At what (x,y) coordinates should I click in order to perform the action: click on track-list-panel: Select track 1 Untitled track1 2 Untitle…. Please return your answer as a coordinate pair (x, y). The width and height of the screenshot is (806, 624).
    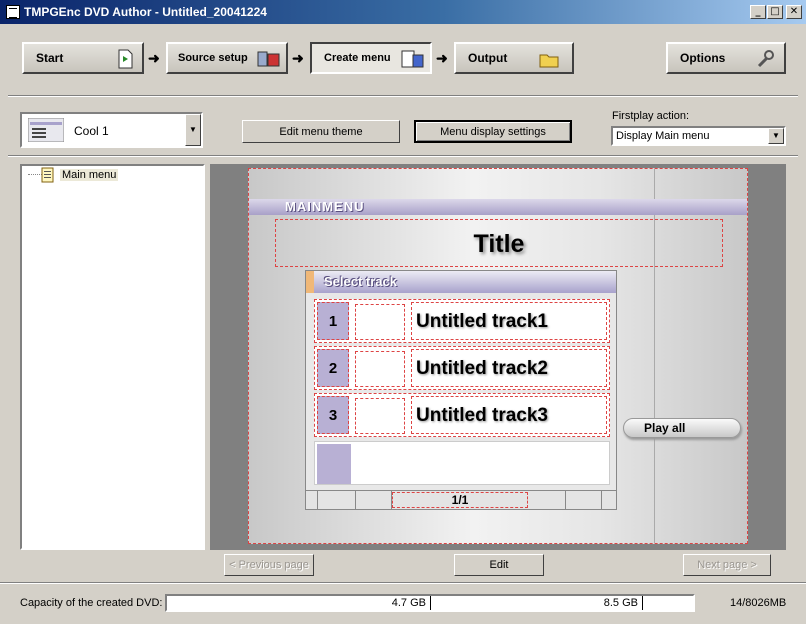
    Looking at the image, I should click on (461, 390).